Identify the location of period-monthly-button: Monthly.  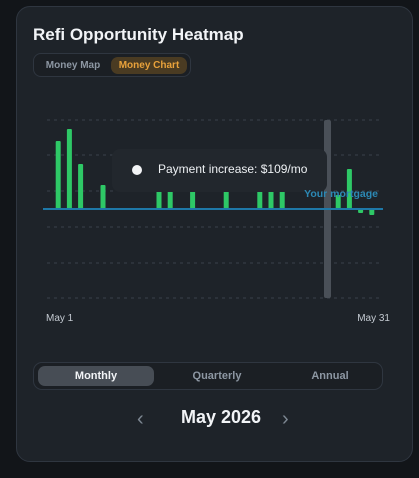
(96, 376).